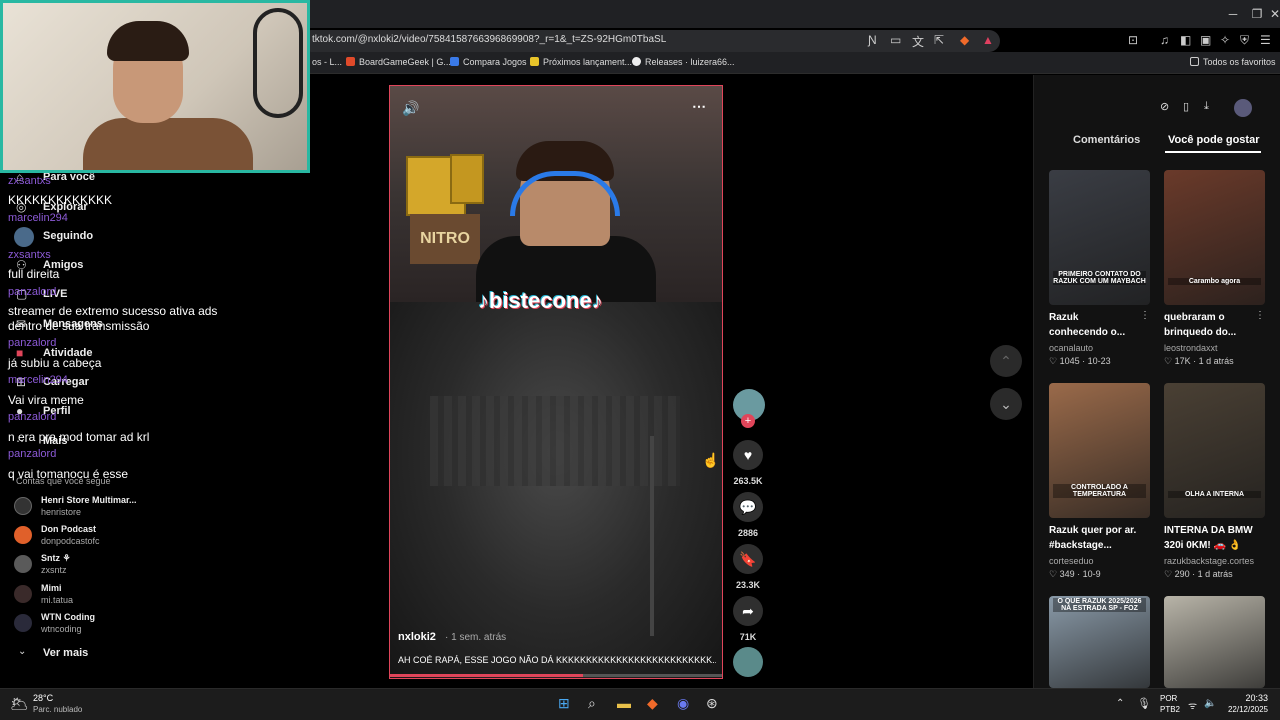 This screenshot has width=1280, height=720. What do you see at coordinates (417, 637) in the screenshot?
I see `video-author: nxloki2` at bounding box center [417, 637].